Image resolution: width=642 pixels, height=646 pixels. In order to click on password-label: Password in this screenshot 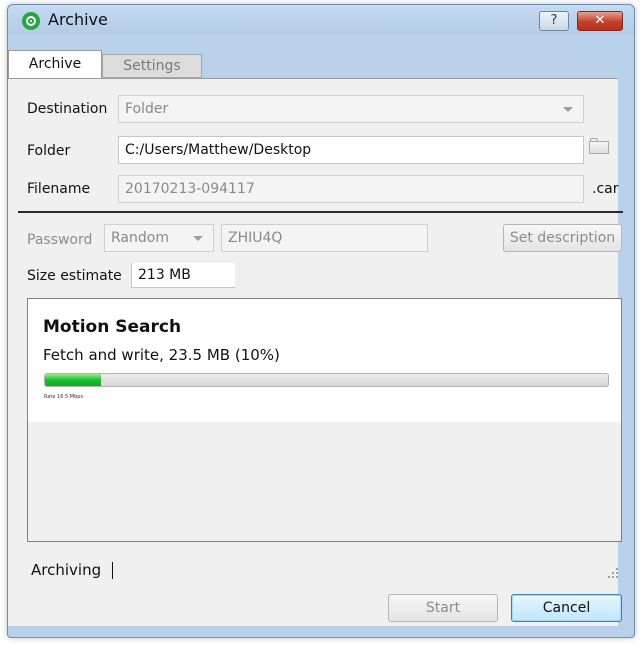, I will do `click(60, 240)`.